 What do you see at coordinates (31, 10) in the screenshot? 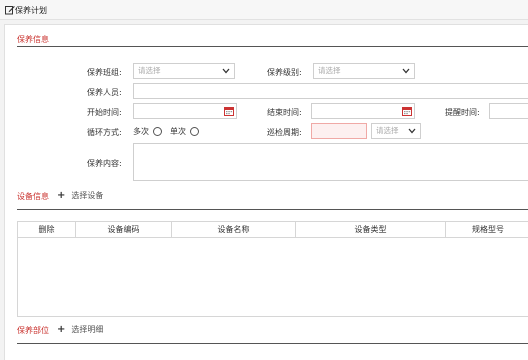
I see `window-title: 保养计划` at bounding box center [31, 10].